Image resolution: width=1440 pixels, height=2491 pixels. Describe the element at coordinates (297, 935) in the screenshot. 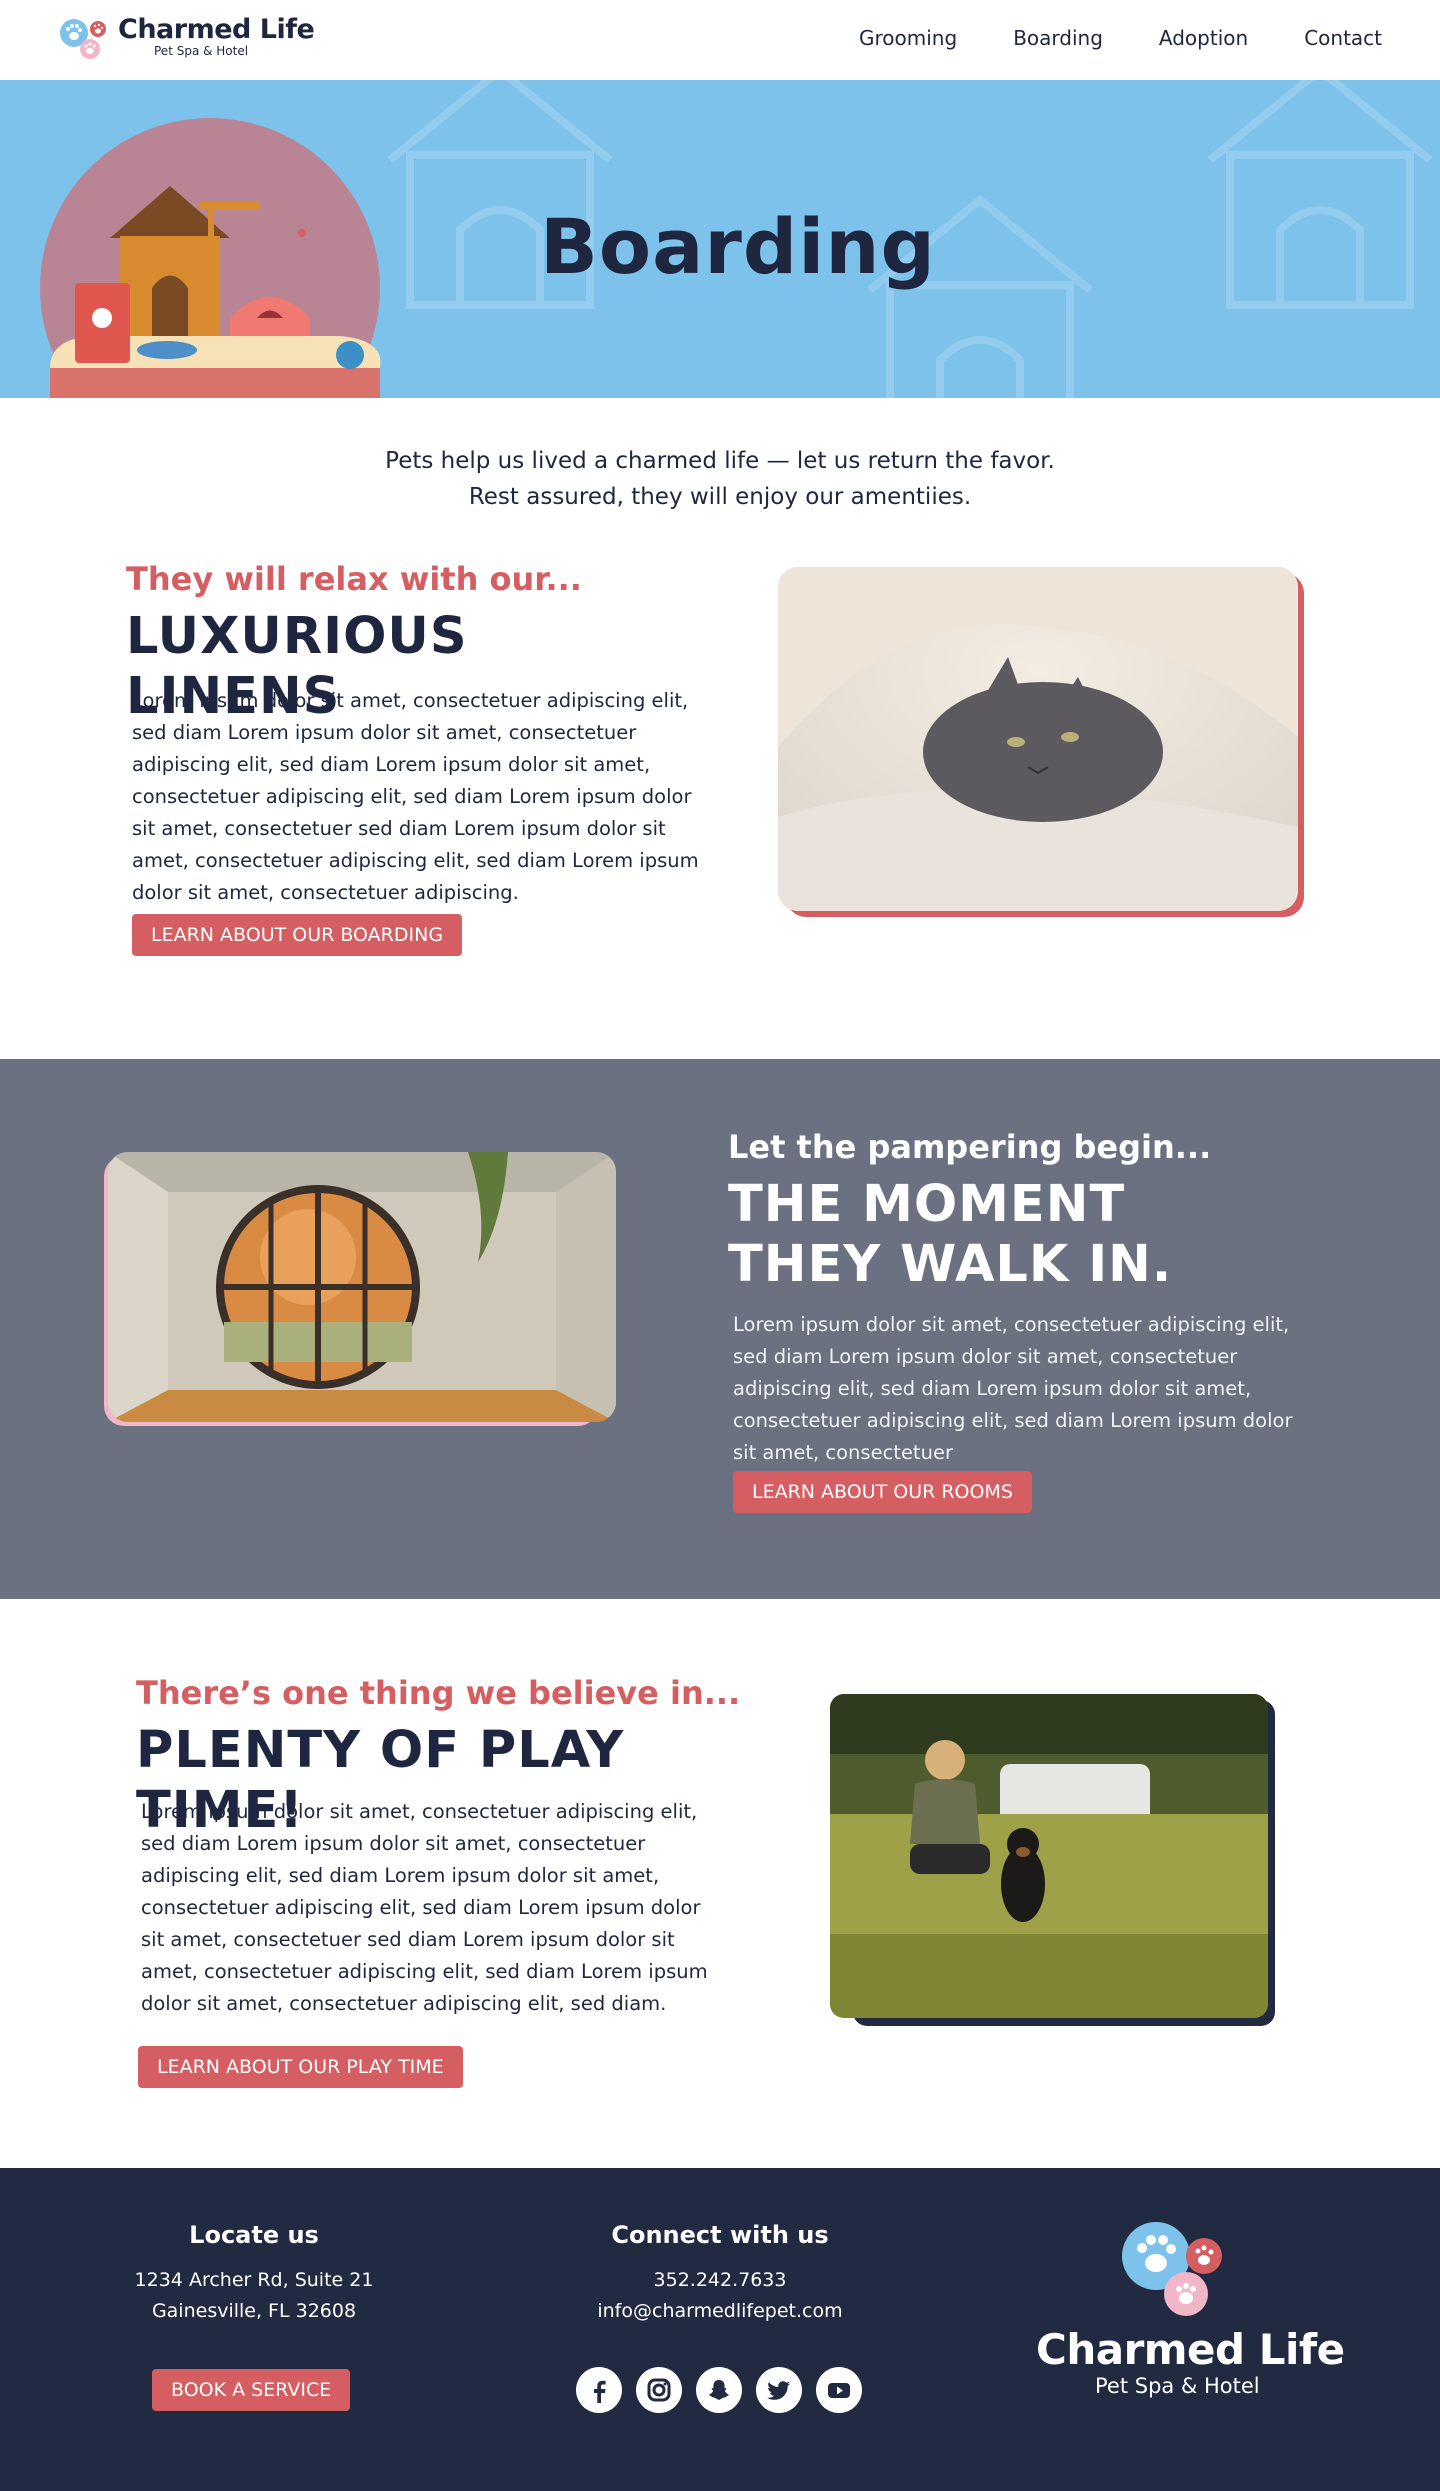

I see `learn-boarding-button: LEARN ABOUT OUR BOARDING` at that location.